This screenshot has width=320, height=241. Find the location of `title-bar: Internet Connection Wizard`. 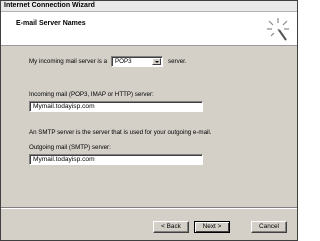

title-bar: Internet Connection Wizard is located at coordinates (149, 6).